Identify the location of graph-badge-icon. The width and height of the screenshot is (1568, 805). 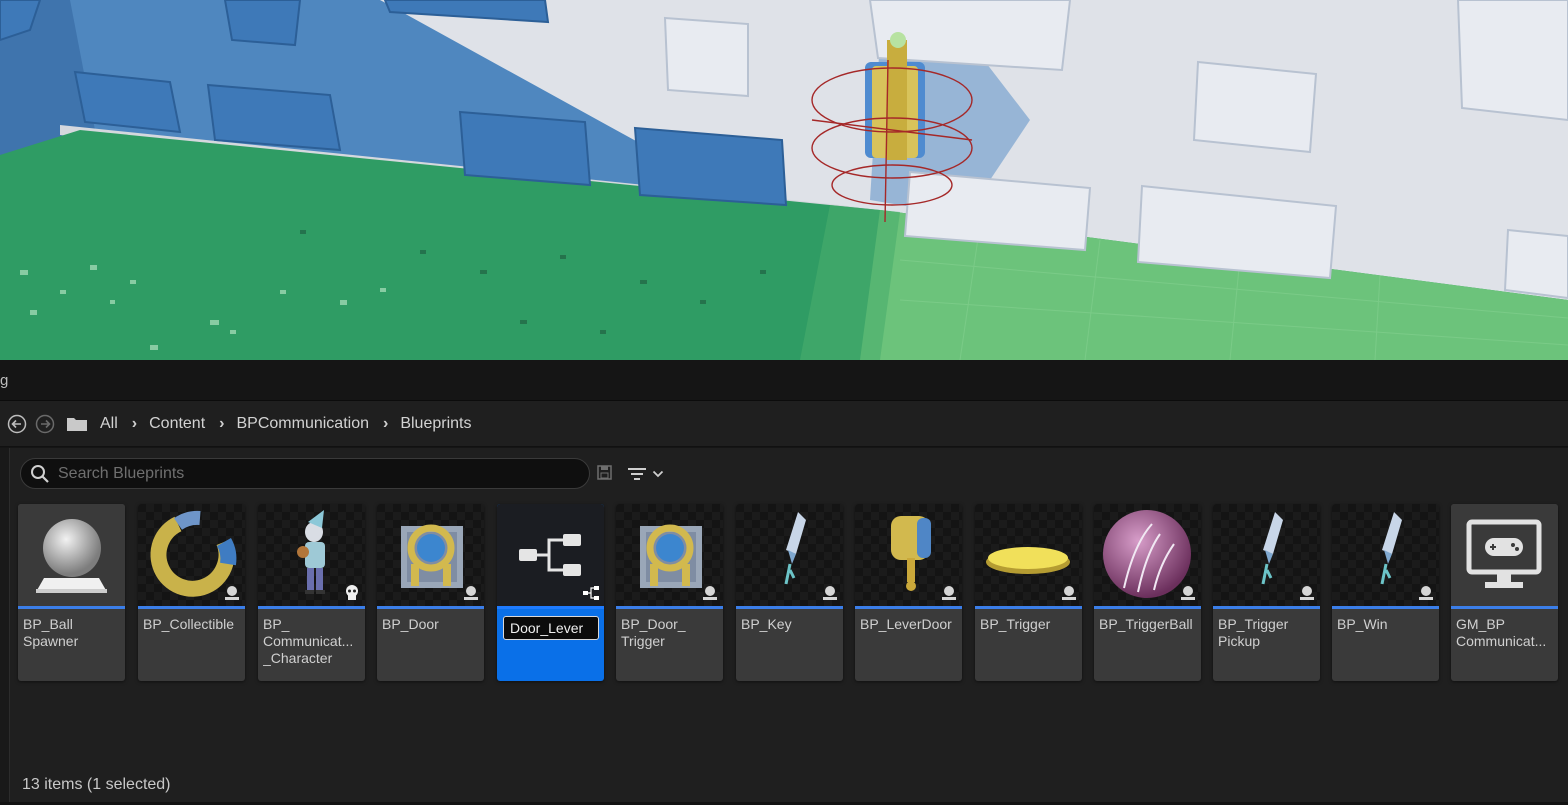
(591, 593).